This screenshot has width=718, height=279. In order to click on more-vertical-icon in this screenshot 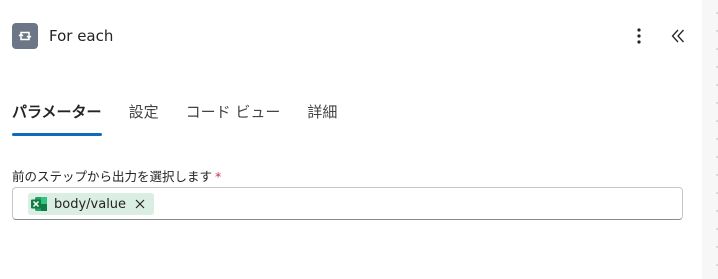, I will do `click(639, 36)`.